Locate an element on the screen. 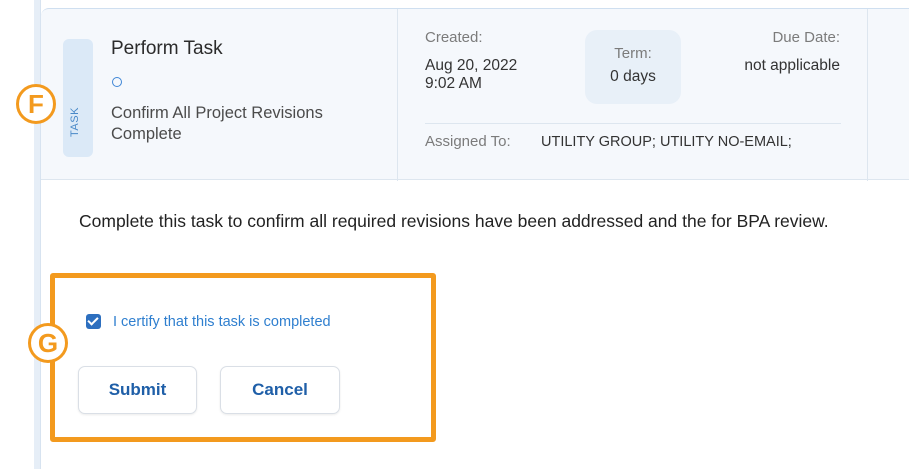  task-title: Perform Task is located at coordinates (167, 48).